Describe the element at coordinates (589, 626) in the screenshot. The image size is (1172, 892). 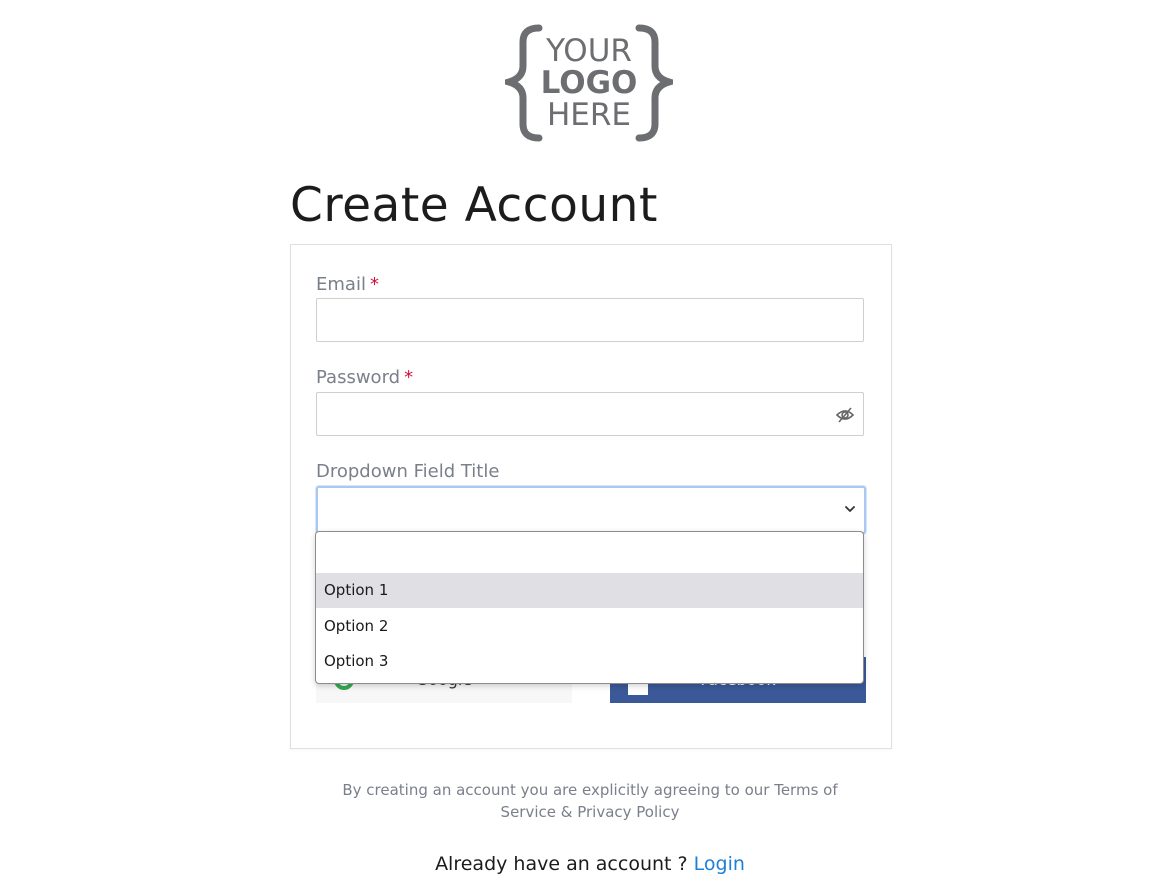
I see `dropdown-option-2: Option 2` at that location.